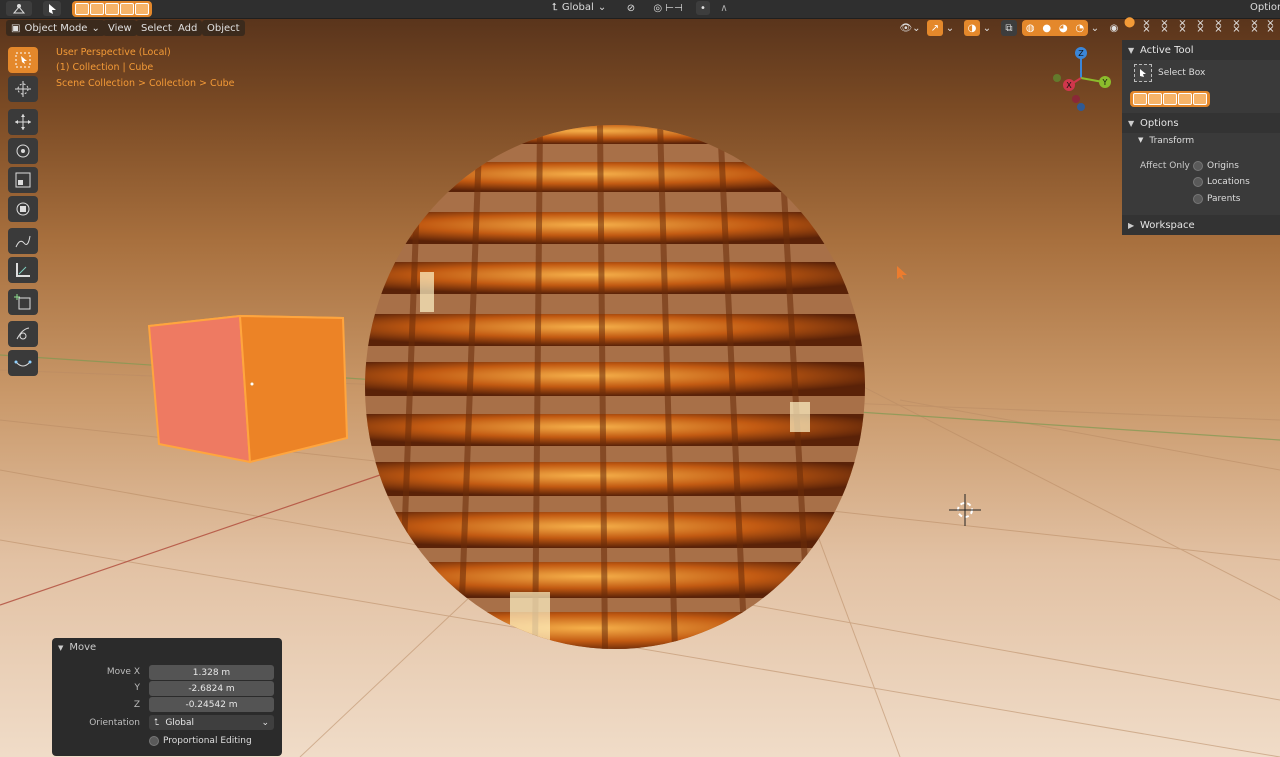  What do you see at coordinates (211, 704) in the screenshot?
I see `move-z-field: -0.24542 m` at bounding box center [211, 704].